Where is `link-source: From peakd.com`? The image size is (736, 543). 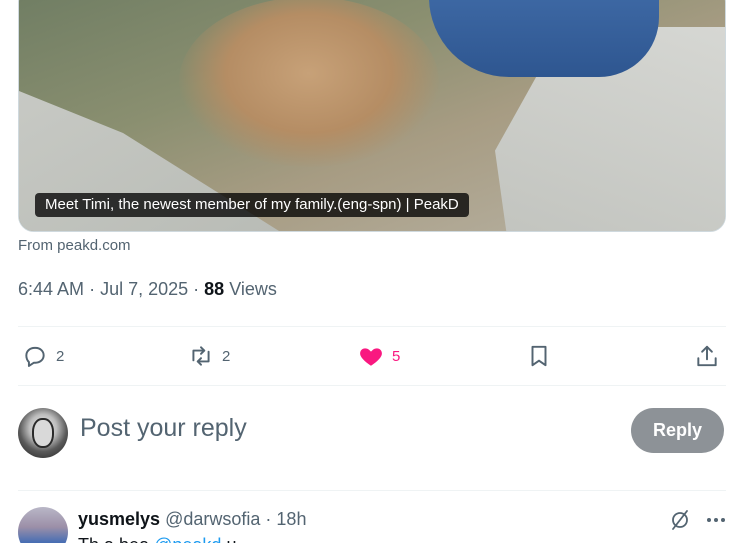
link-source: From peakd.com is located at coordinates (74, 245).